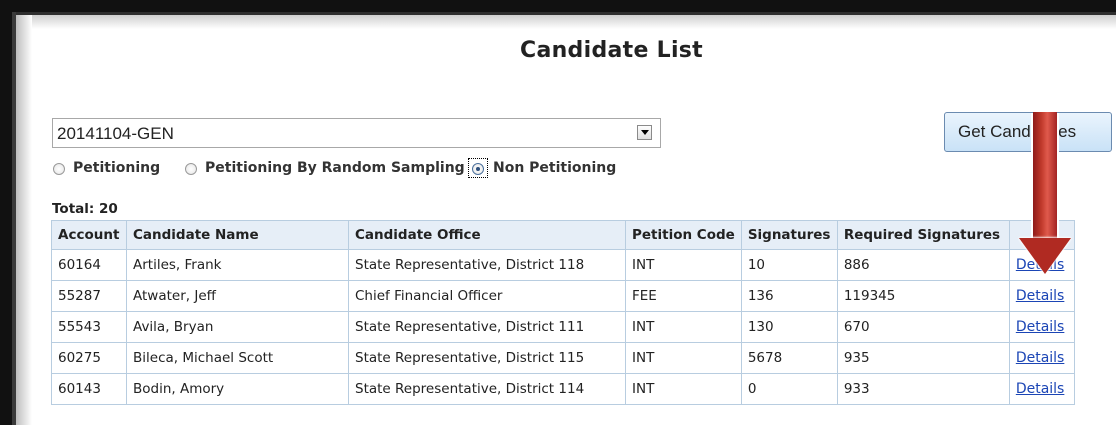 Image resolution: width=1116 pixels, height=425 pixels. Describe the element at coordinates (1028, 132) in the screenshot. I see `get-candidates-button: Get Candidates` at that location.